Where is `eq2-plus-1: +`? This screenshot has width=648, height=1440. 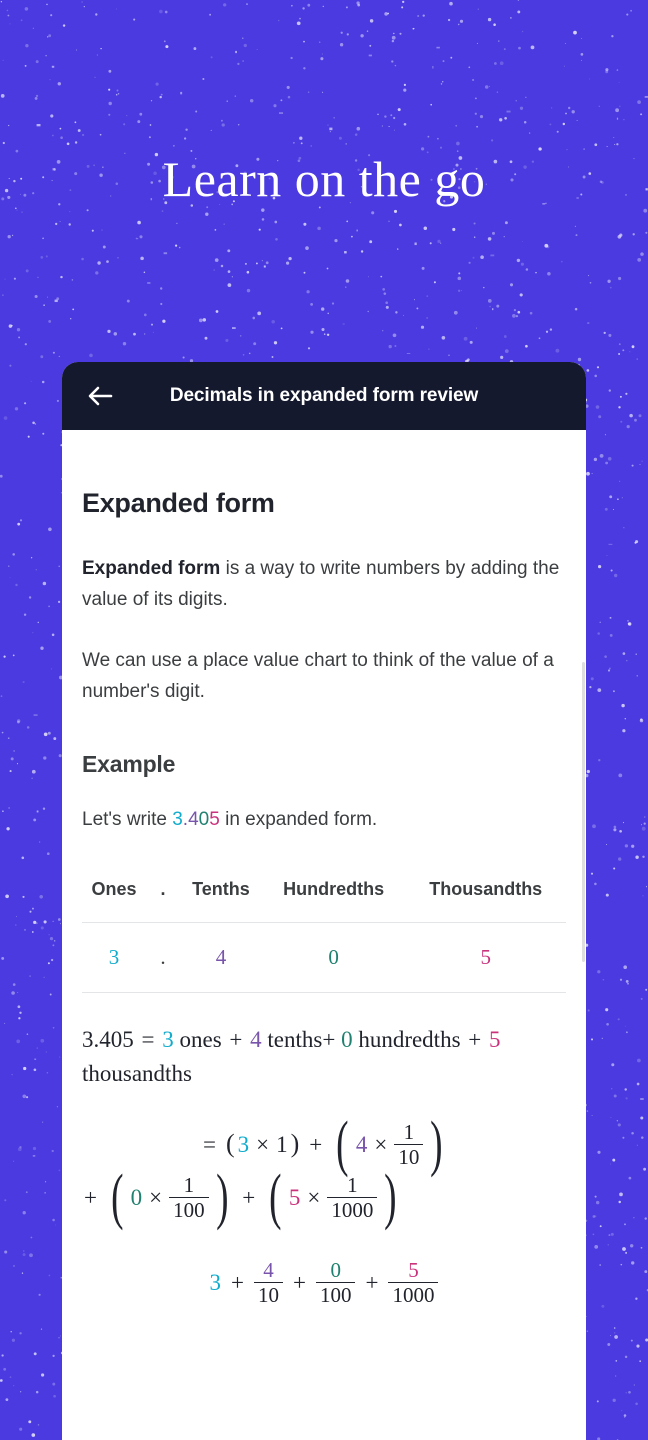
eq2-plus-1: + is located at coordinates (316, 1144).